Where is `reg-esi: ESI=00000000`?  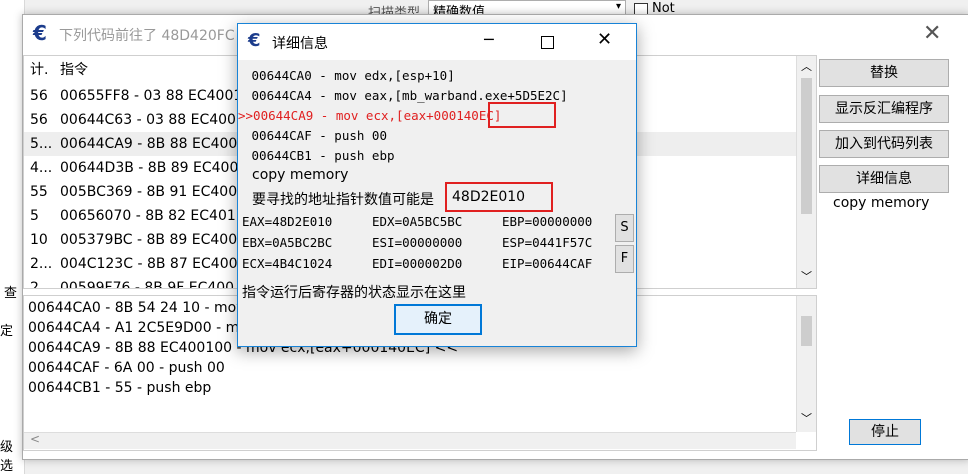 reg-esi: ESI=00000000 is located at coordinates (417, 242).